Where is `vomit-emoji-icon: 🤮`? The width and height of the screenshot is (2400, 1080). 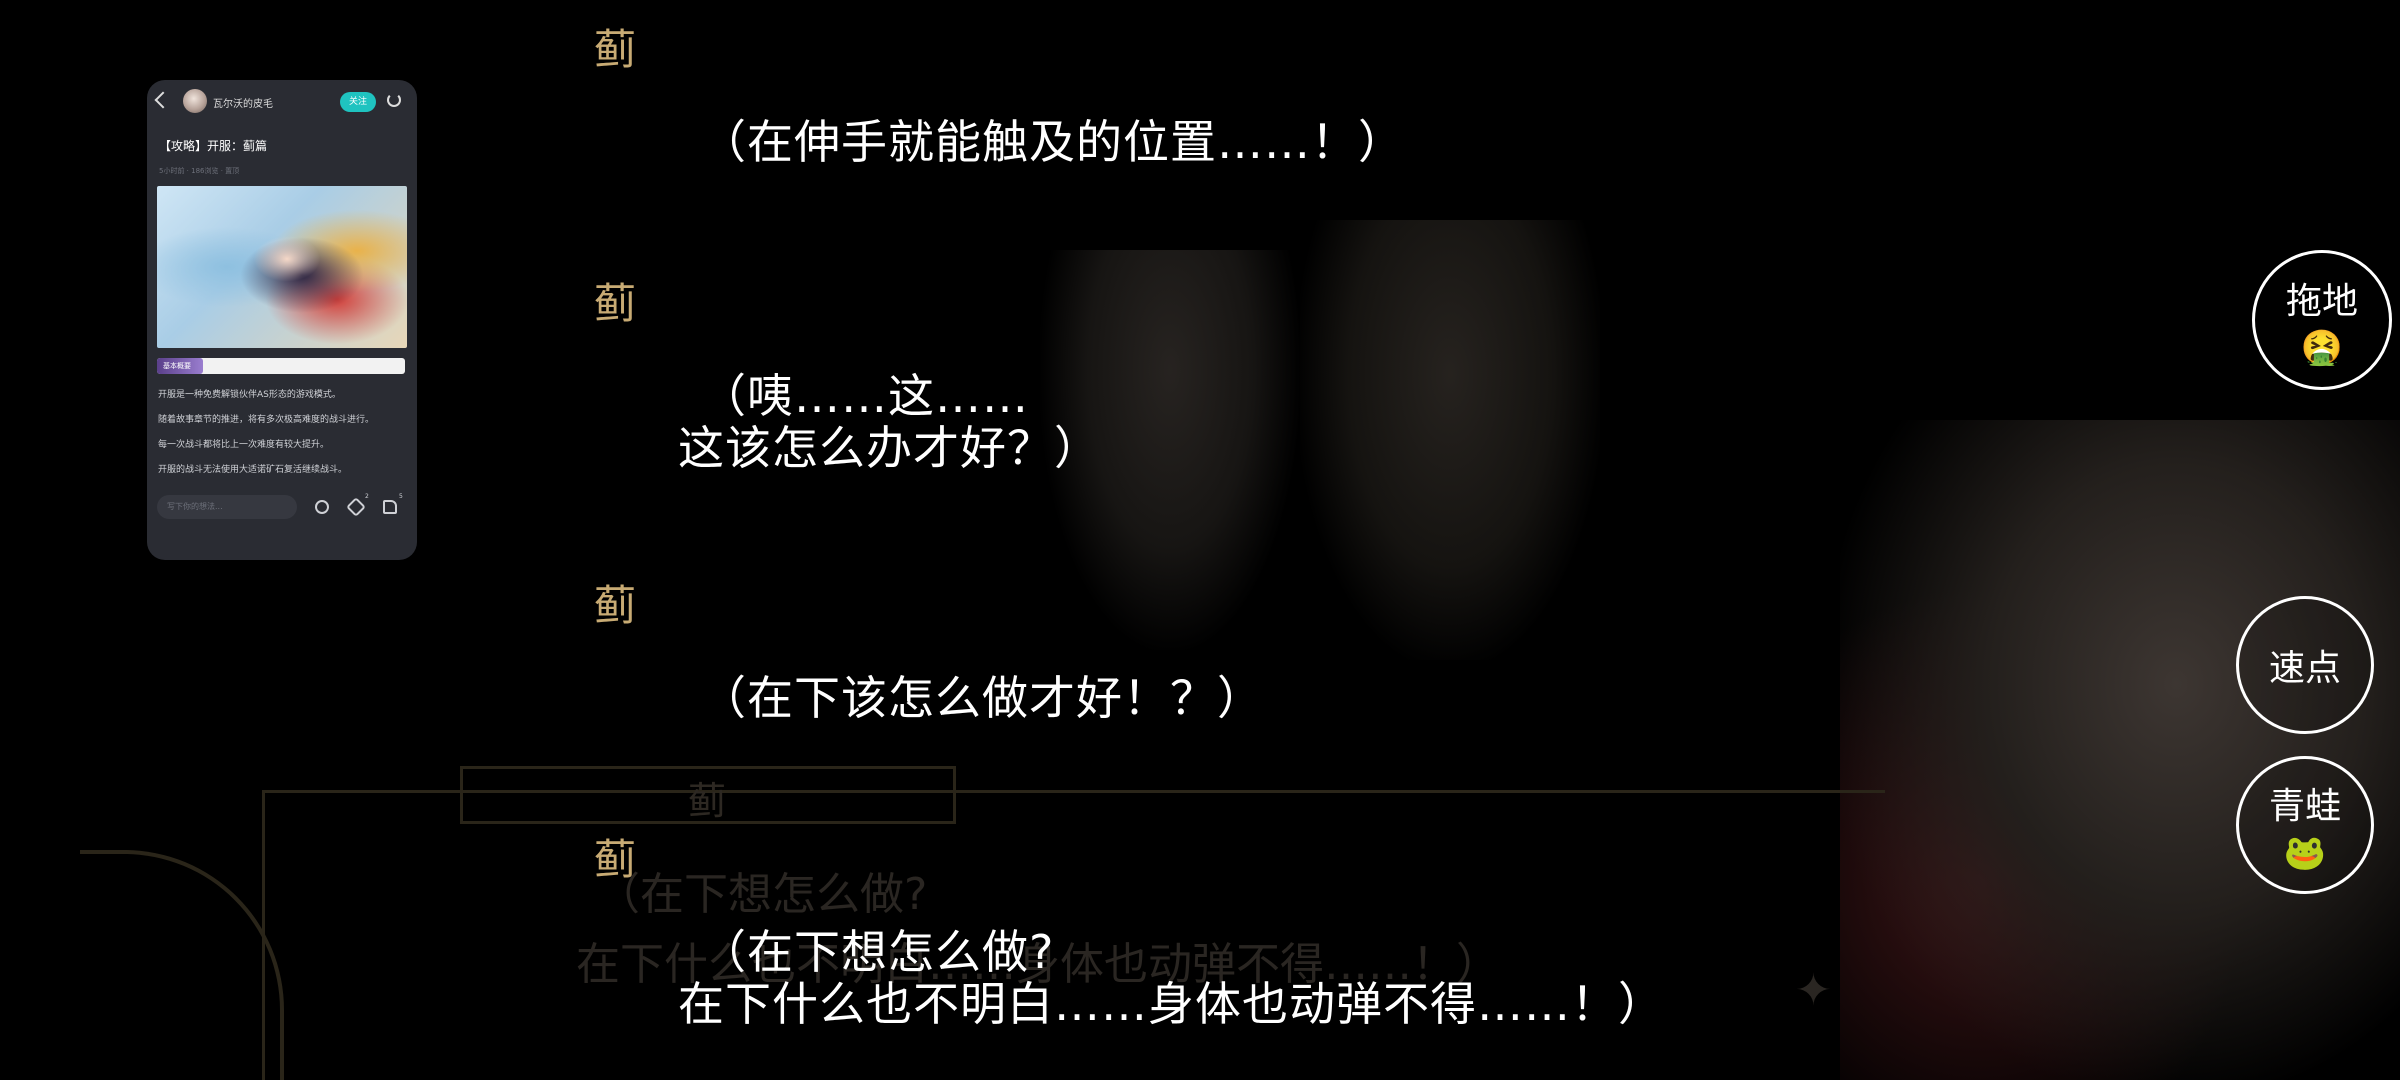
vomit-emoji-icon: 🤮 is located at coordinates (2322, 348).